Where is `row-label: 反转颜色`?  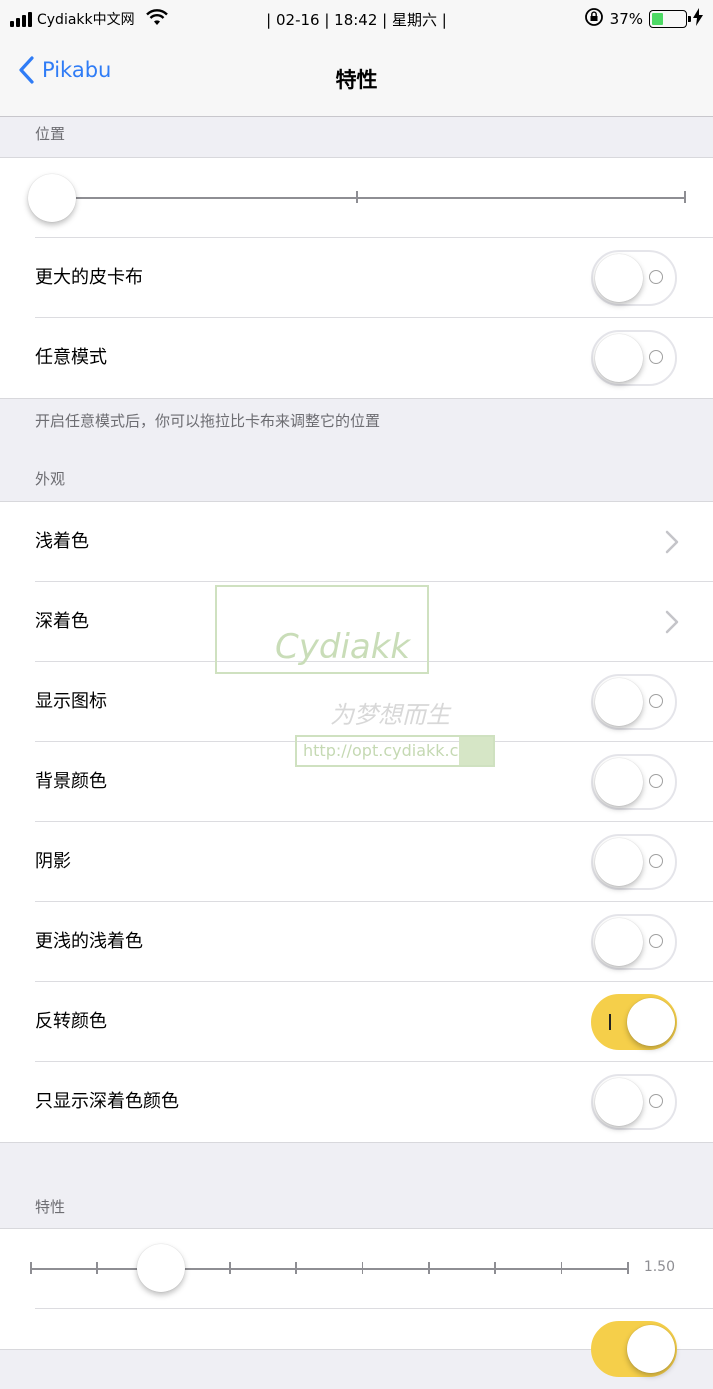 row-label: 反转颜色 is located at coordinates (71, 1021).